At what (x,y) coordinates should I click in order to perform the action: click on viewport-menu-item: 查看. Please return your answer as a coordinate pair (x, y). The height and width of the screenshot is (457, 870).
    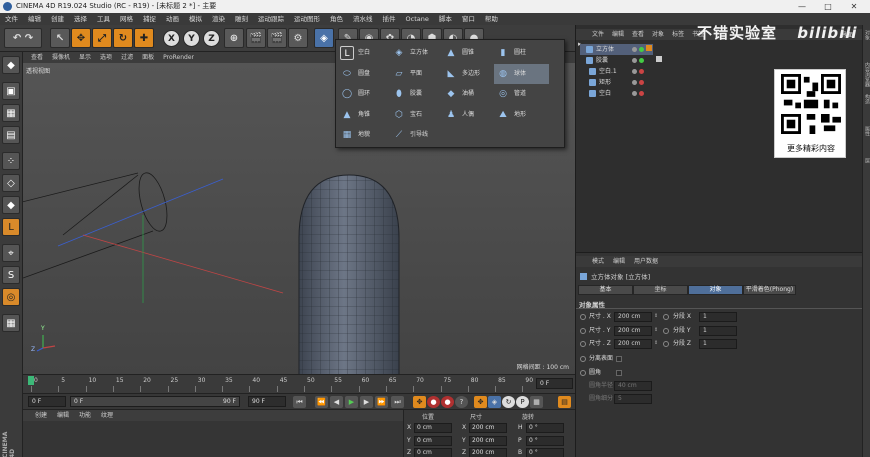
    Looking at the image, I should click on (37, 57).